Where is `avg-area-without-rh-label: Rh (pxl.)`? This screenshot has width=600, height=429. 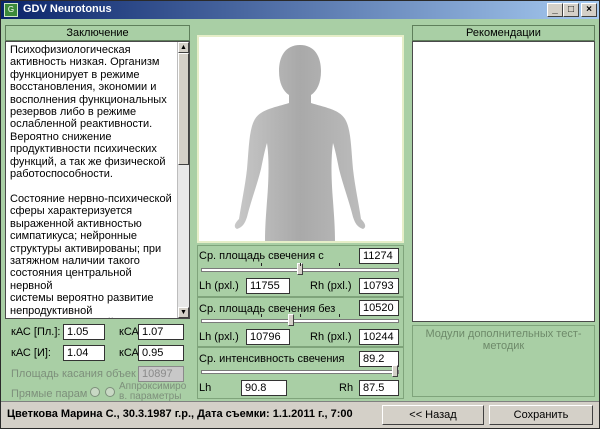 avg-area-without-rh-label: Rh (pxl.) is located at coordinates (331, 337).